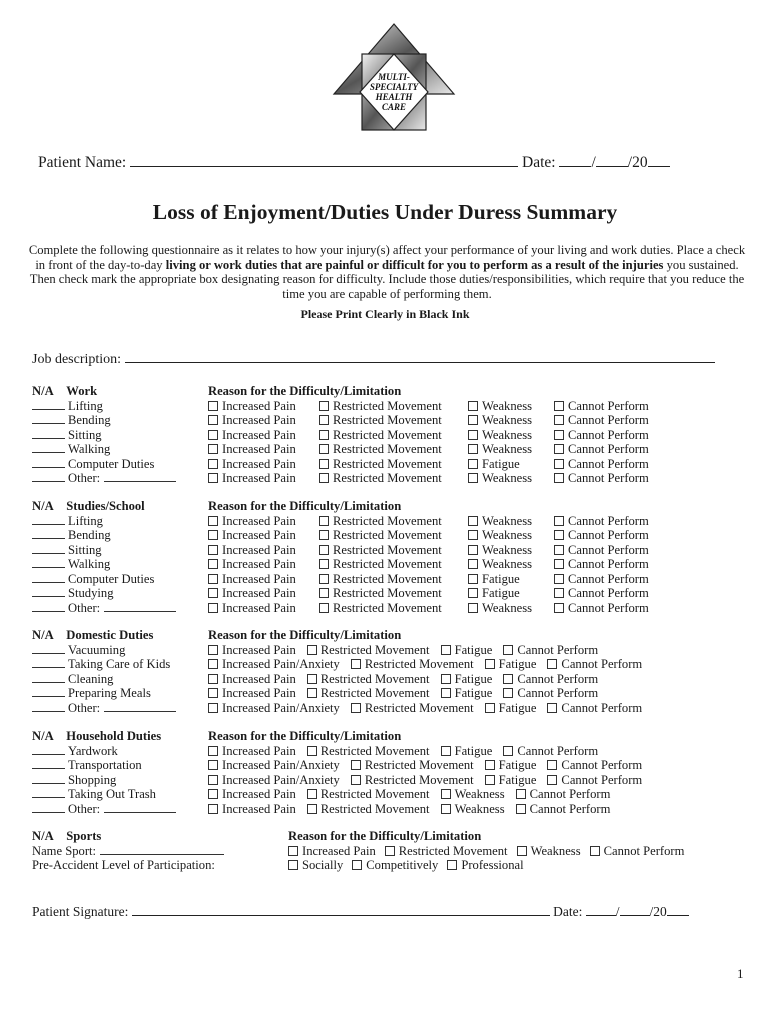  What do you see at coordinates (274, 664) in the screenshot?
I see `reason-option: Increased Pain/Anxiety` at bounding box center [274, 664].